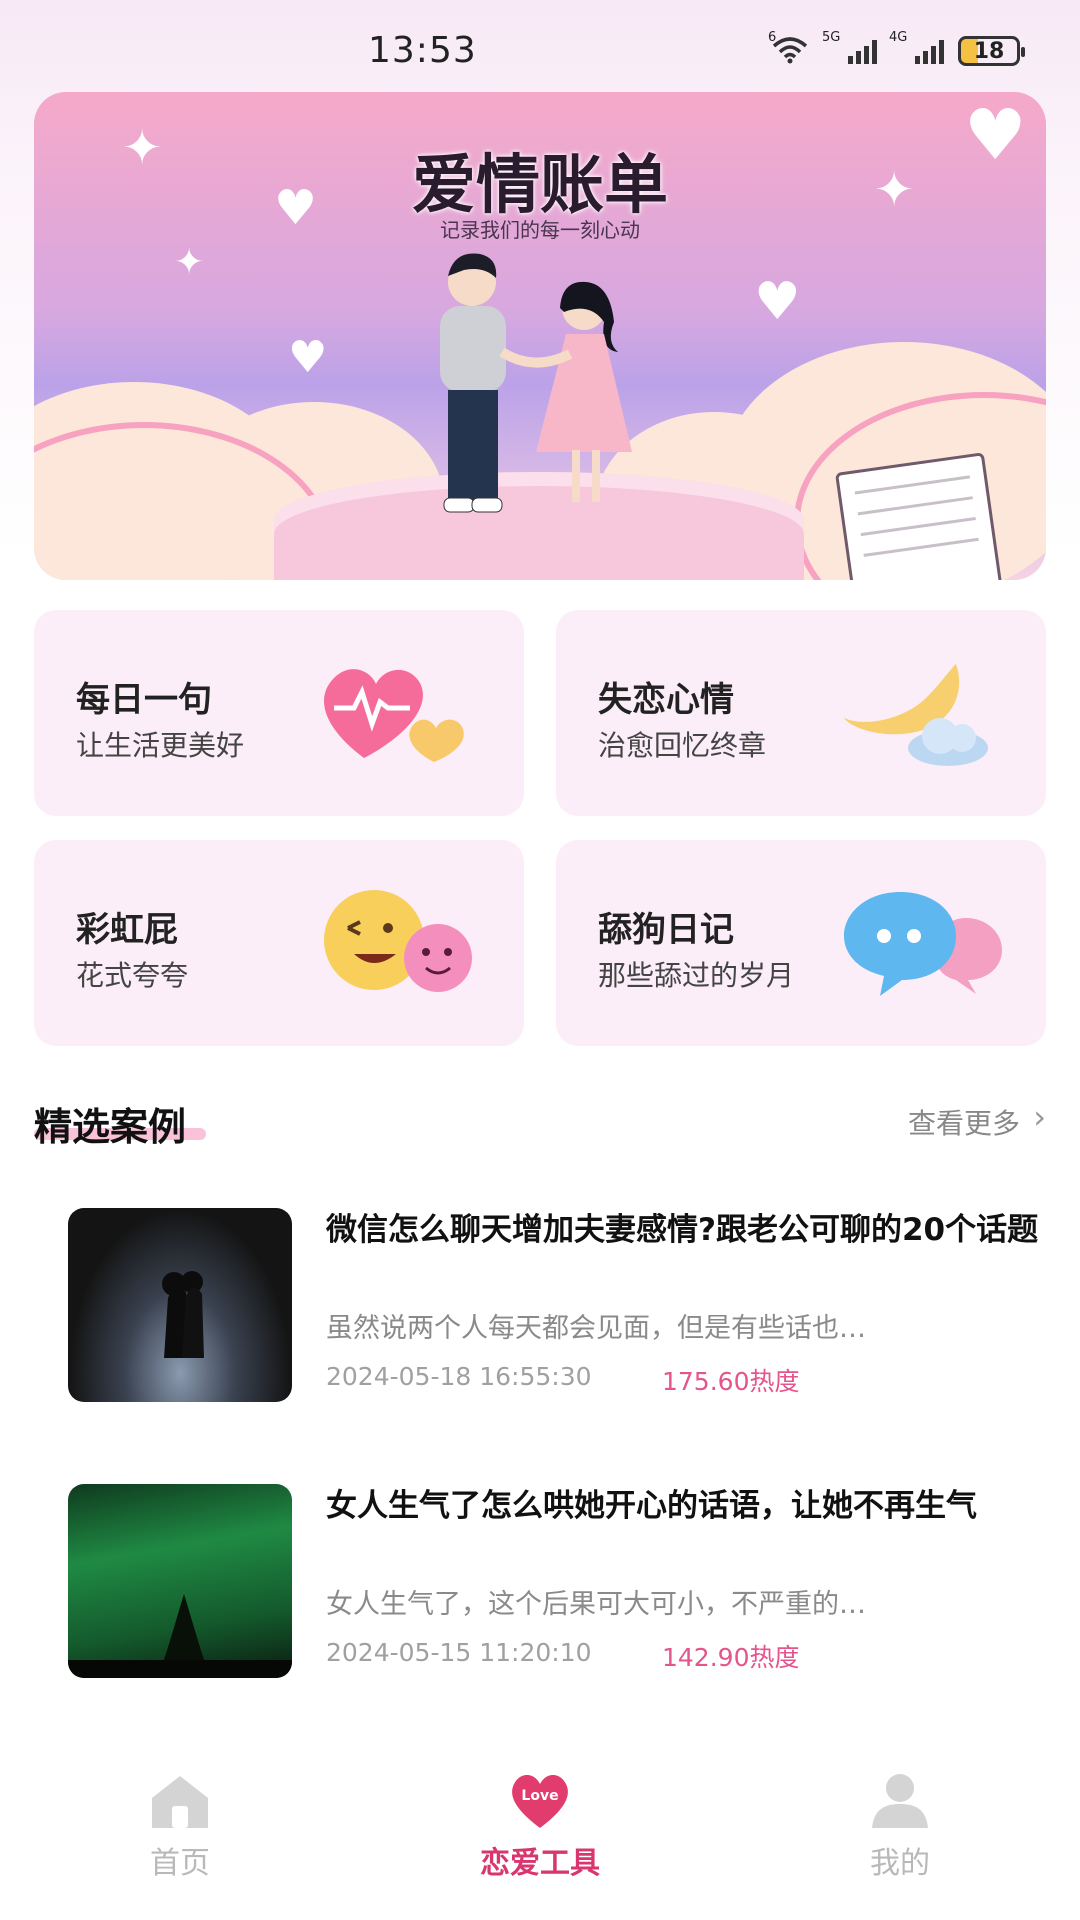 This screenshot has height=1920, width=1080. I want to click on card-subtitle: 花式夸夸, so click(132, 975).